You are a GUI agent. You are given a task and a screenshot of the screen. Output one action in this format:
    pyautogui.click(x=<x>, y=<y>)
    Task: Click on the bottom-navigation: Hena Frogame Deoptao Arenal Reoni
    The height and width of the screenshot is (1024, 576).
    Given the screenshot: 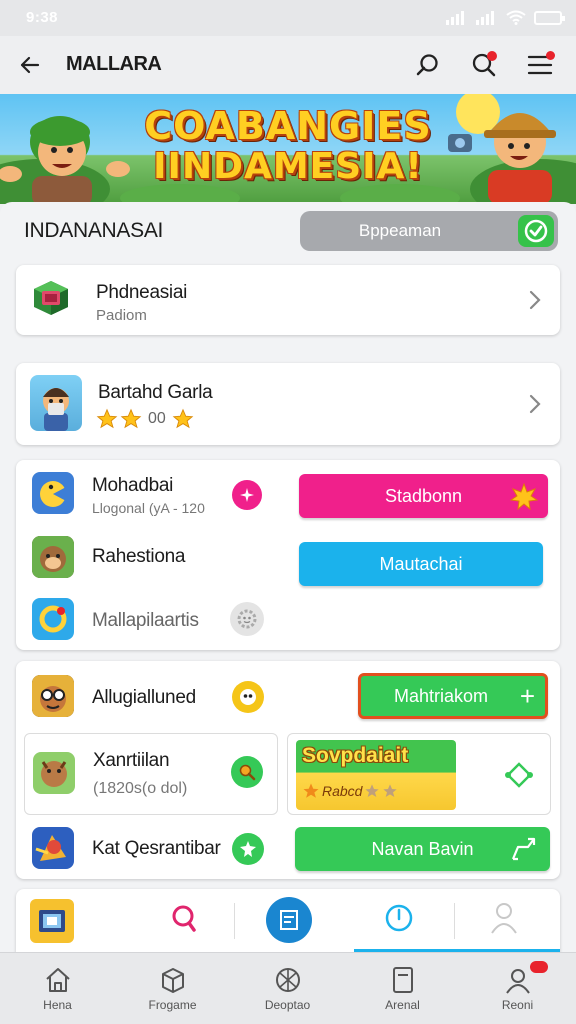 What is the action you would take?
    pyautogui.click(x=288, y=988)
    